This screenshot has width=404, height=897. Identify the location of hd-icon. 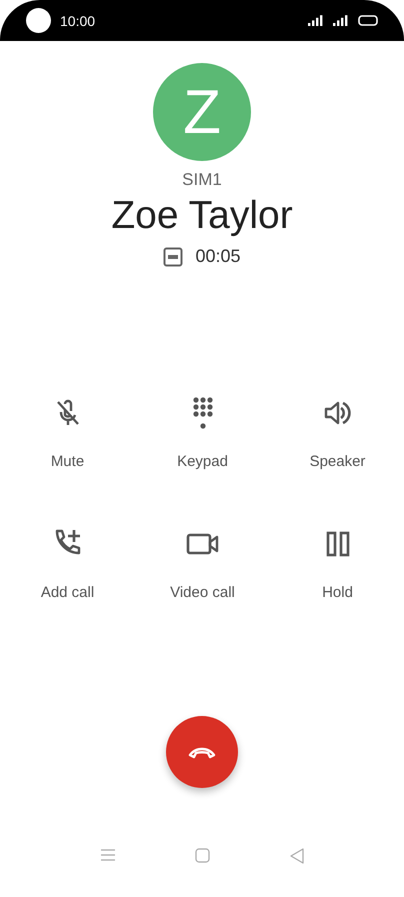
(173, 256).